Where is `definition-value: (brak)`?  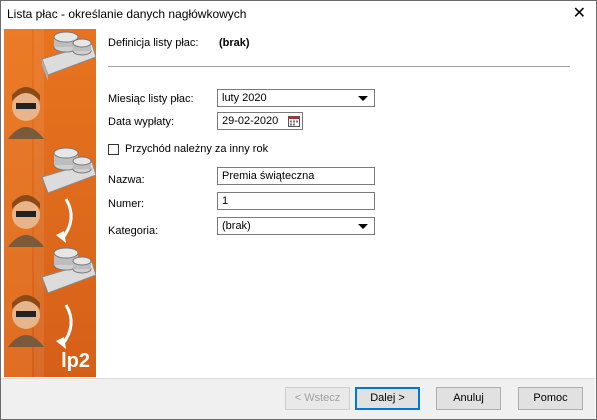
definition-value: (brak) is located at coordinates (234, 43).